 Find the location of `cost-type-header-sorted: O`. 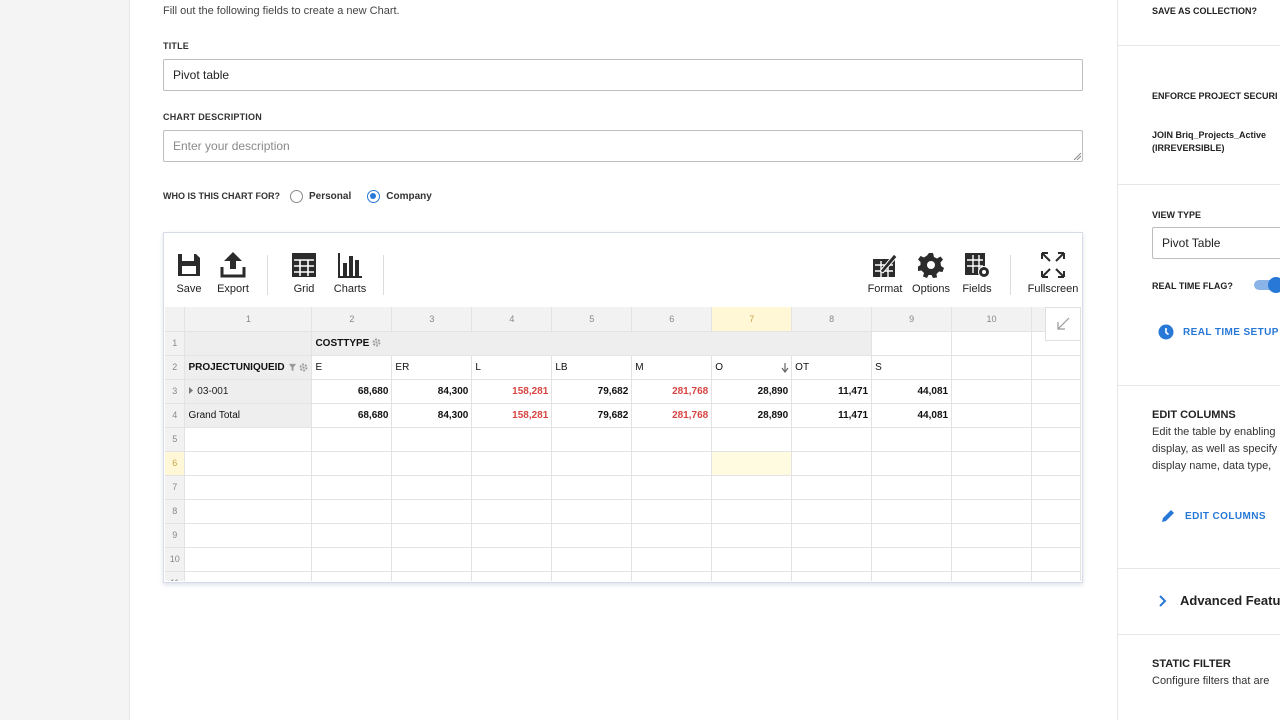

cost-type-header-sorted: O is located at coordinates (752, 367).